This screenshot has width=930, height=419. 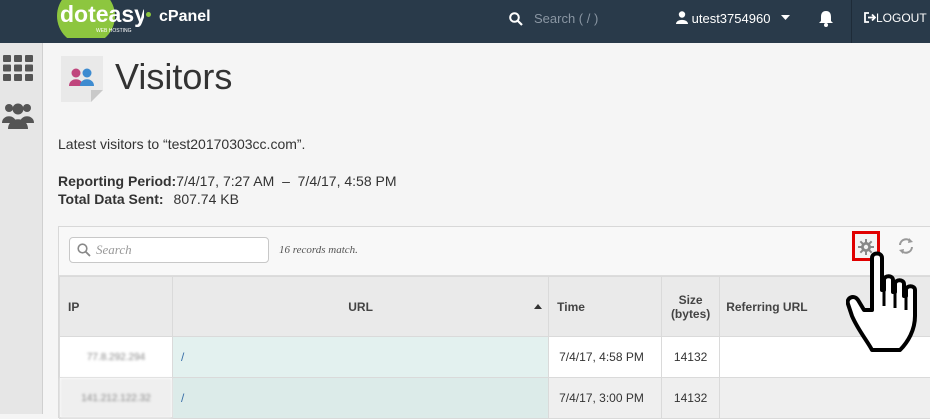 I want to click on table-toolbar: Search 16 records match., so click(x=494, y=251).